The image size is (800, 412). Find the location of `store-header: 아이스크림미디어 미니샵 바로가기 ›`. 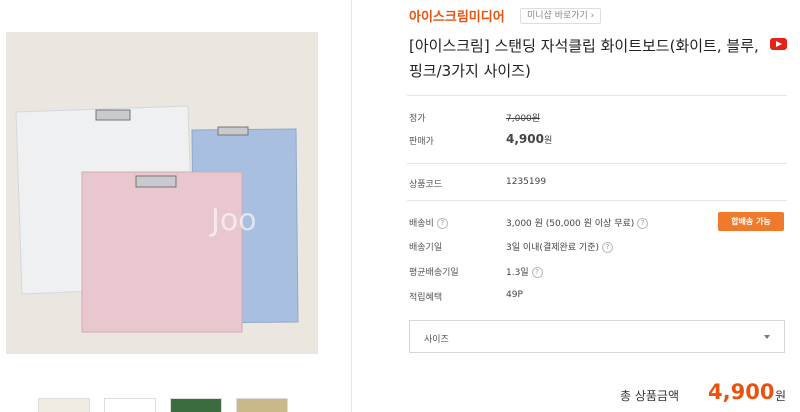

store-header: 아이스크림미디어 미니샵 바로가기 › is located at coordinates (597, 14).